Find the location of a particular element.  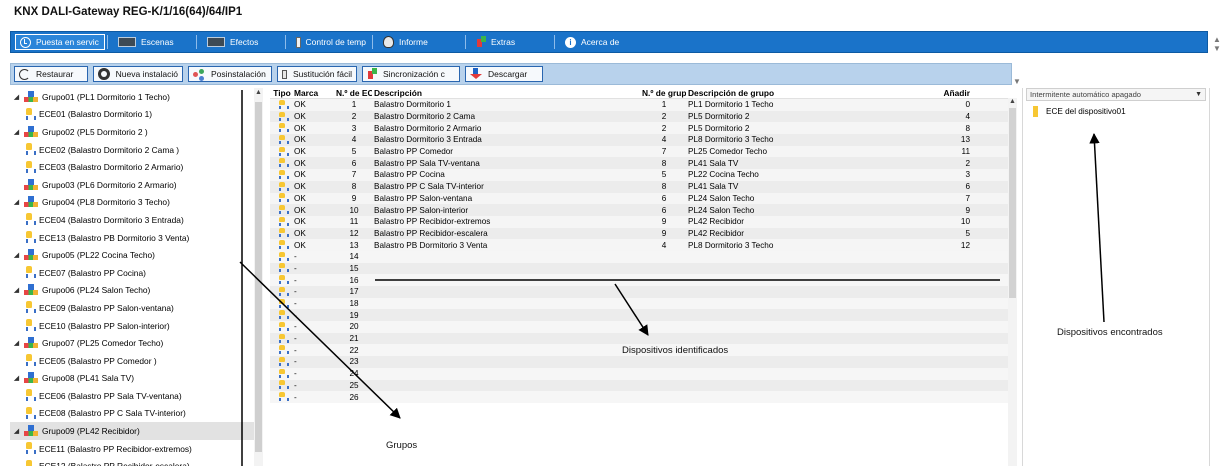

tree-scroll-thumb is located at coordinates (258, 277).